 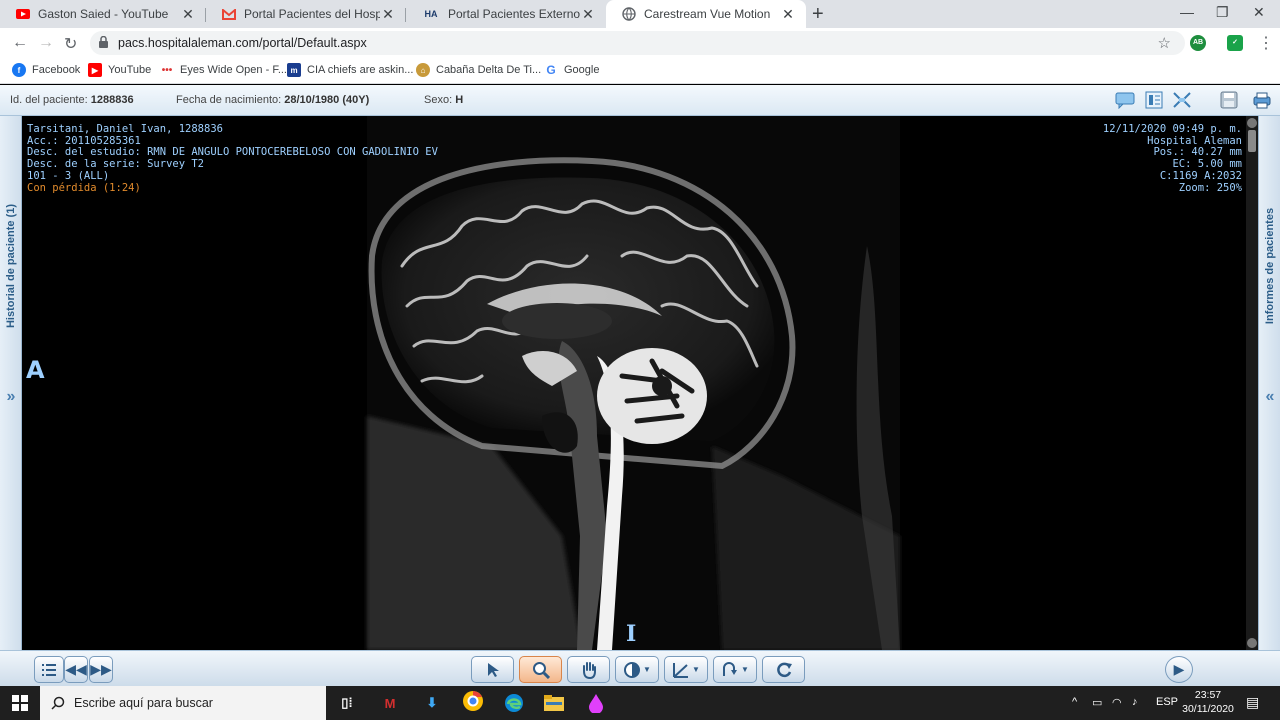 I want to click on ha-icon: HA, so click(x=431, y=14).